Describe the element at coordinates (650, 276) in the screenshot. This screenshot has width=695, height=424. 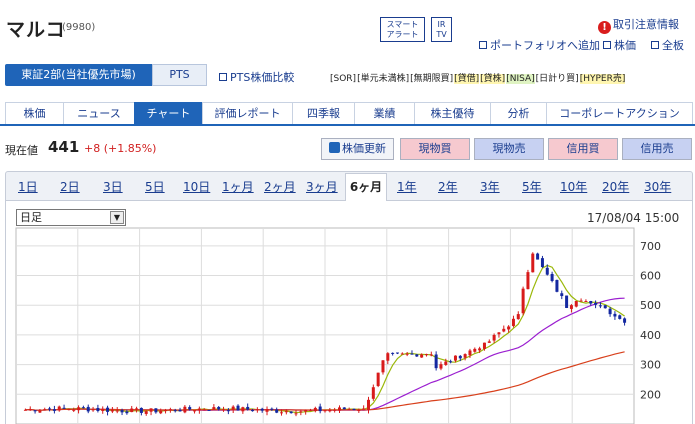
I see `y-tick-label: 600` at that location.